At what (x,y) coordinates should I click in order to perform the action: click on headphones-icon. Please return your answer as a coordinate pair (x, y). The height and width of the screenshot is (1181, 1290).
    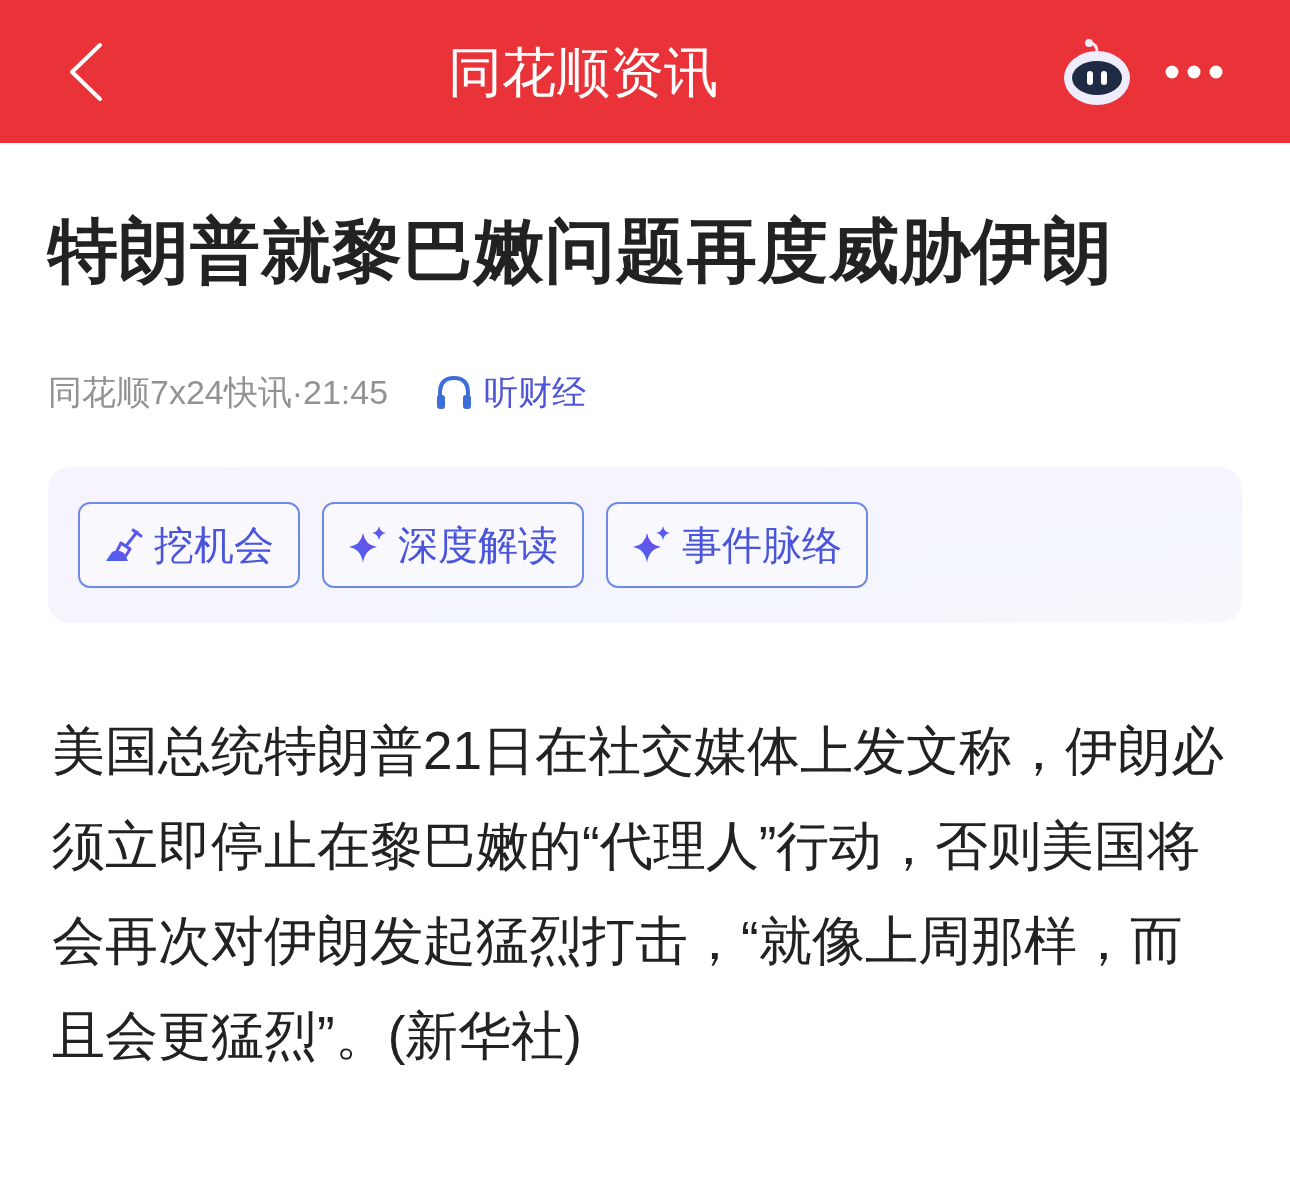
    Looking at the image, I should click on (454, 392).